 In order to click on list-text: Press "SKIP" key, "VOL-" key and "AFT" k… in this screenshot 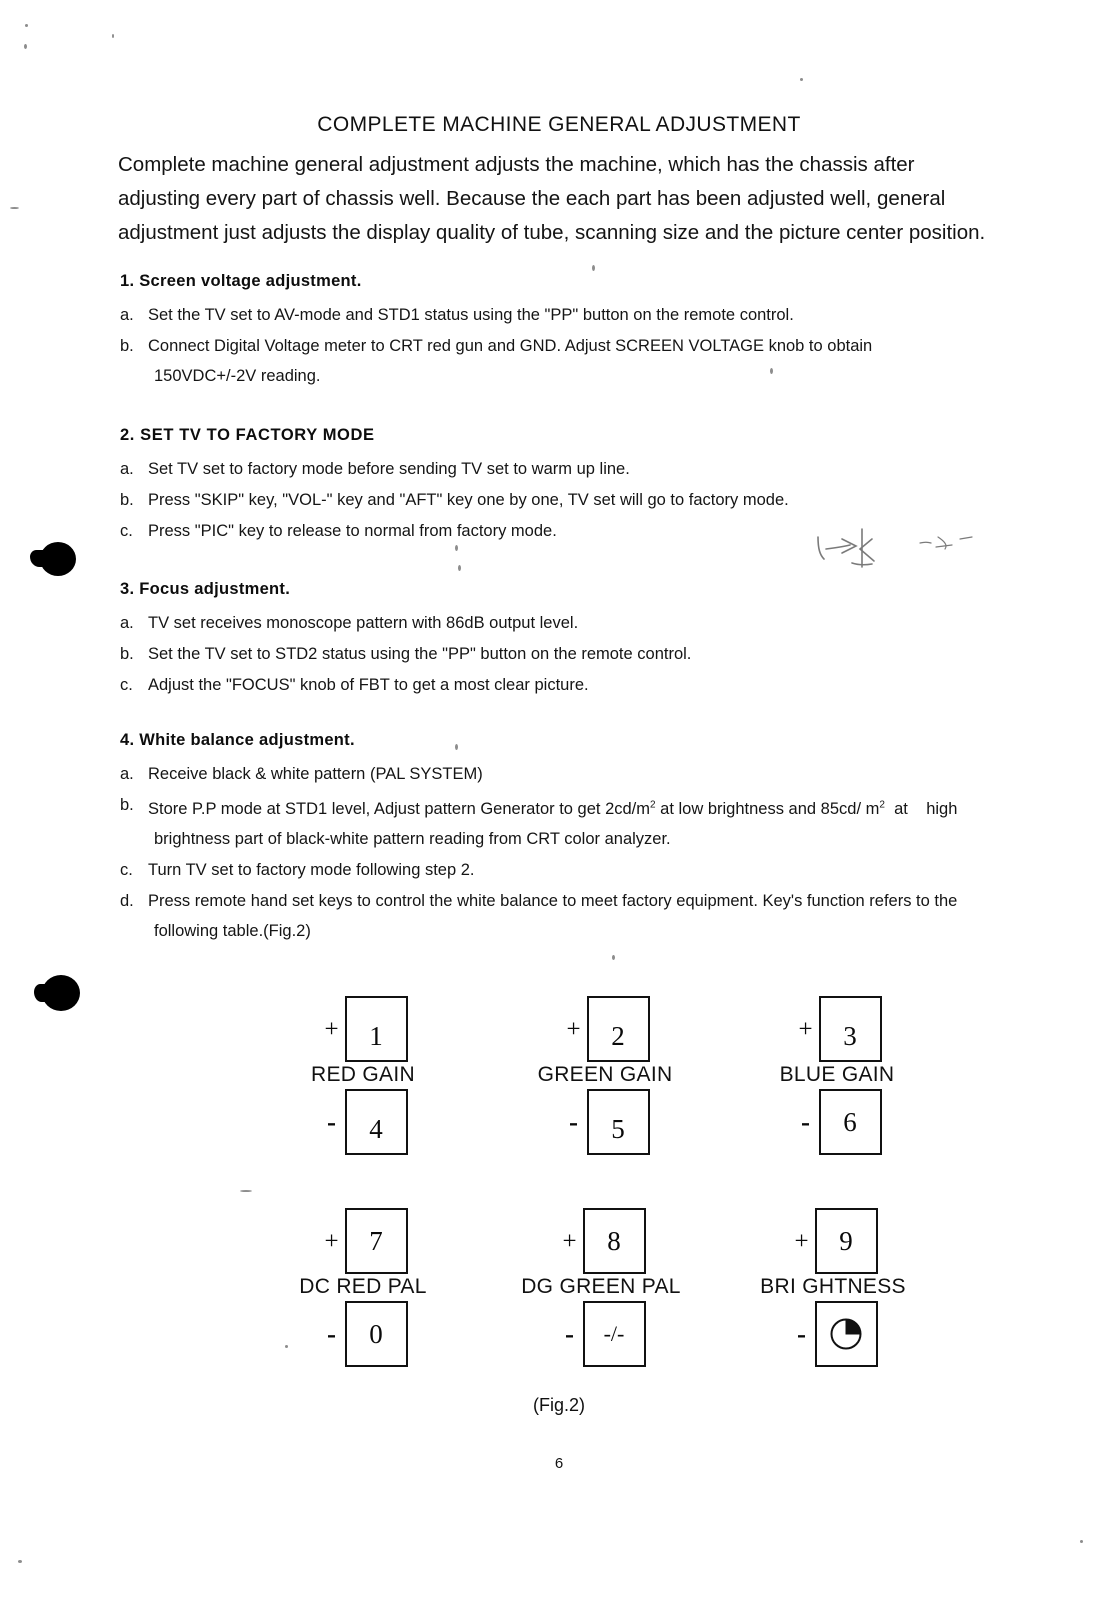, I will do `click(468, 500)`.